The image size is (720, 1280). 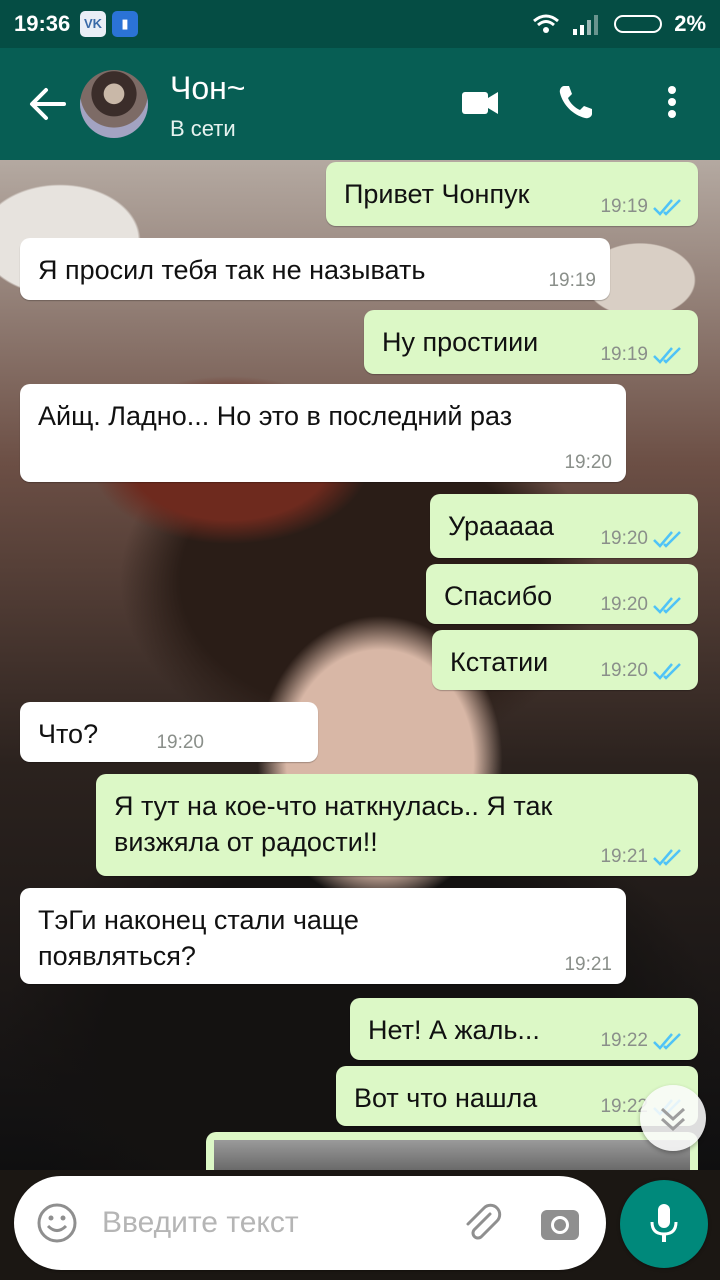 I want to click on avatar, so click(x=114, y=104).